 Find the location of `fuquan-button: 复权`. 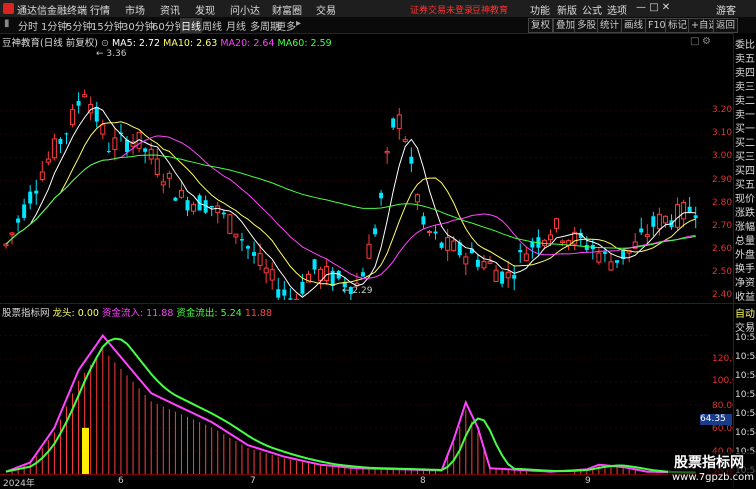

fuquan-button: 复权 is located at coordinates (541, 25).